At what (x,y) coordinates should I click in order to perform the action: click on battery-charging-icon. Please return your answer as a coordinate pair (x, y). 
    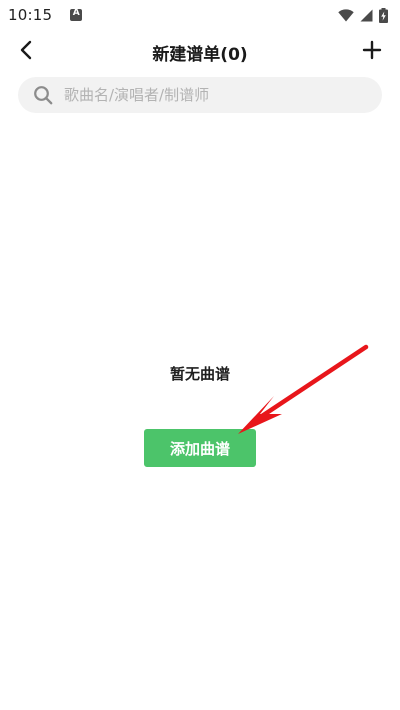
    Looking at the image, I should click on (383, 15).